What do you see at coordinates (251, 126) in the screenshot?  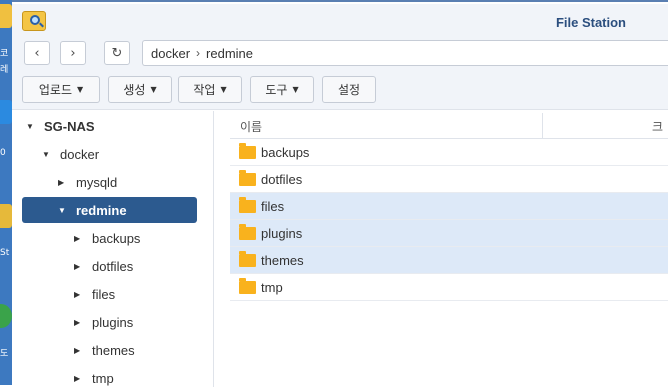 I see `column-header-name: 이름` at bounding box center [251, 126].